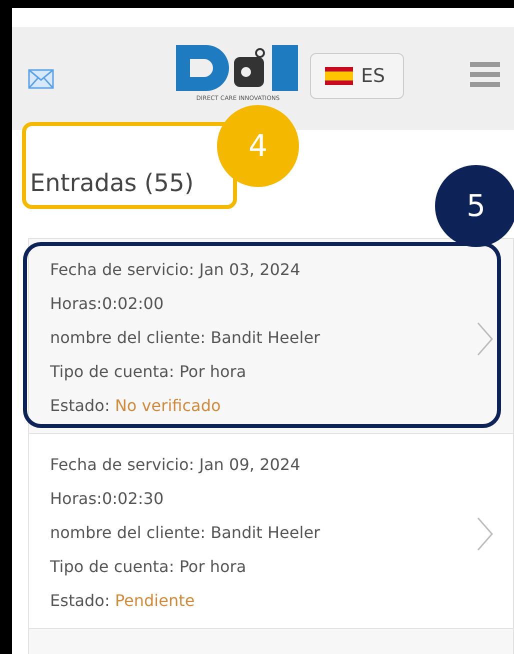  I want to click on entry-status: Estado: Pendiente, so click(122, 601).